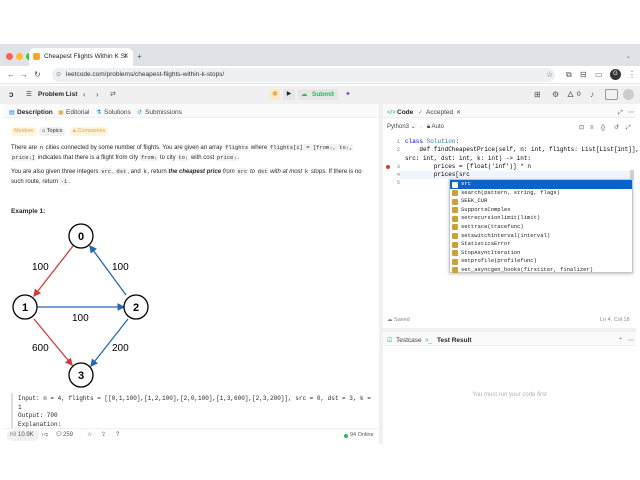 Image resolution: width=640 pixels, height=480 pixels. I want to click on code-line: class Solution:, so click(432, 142).